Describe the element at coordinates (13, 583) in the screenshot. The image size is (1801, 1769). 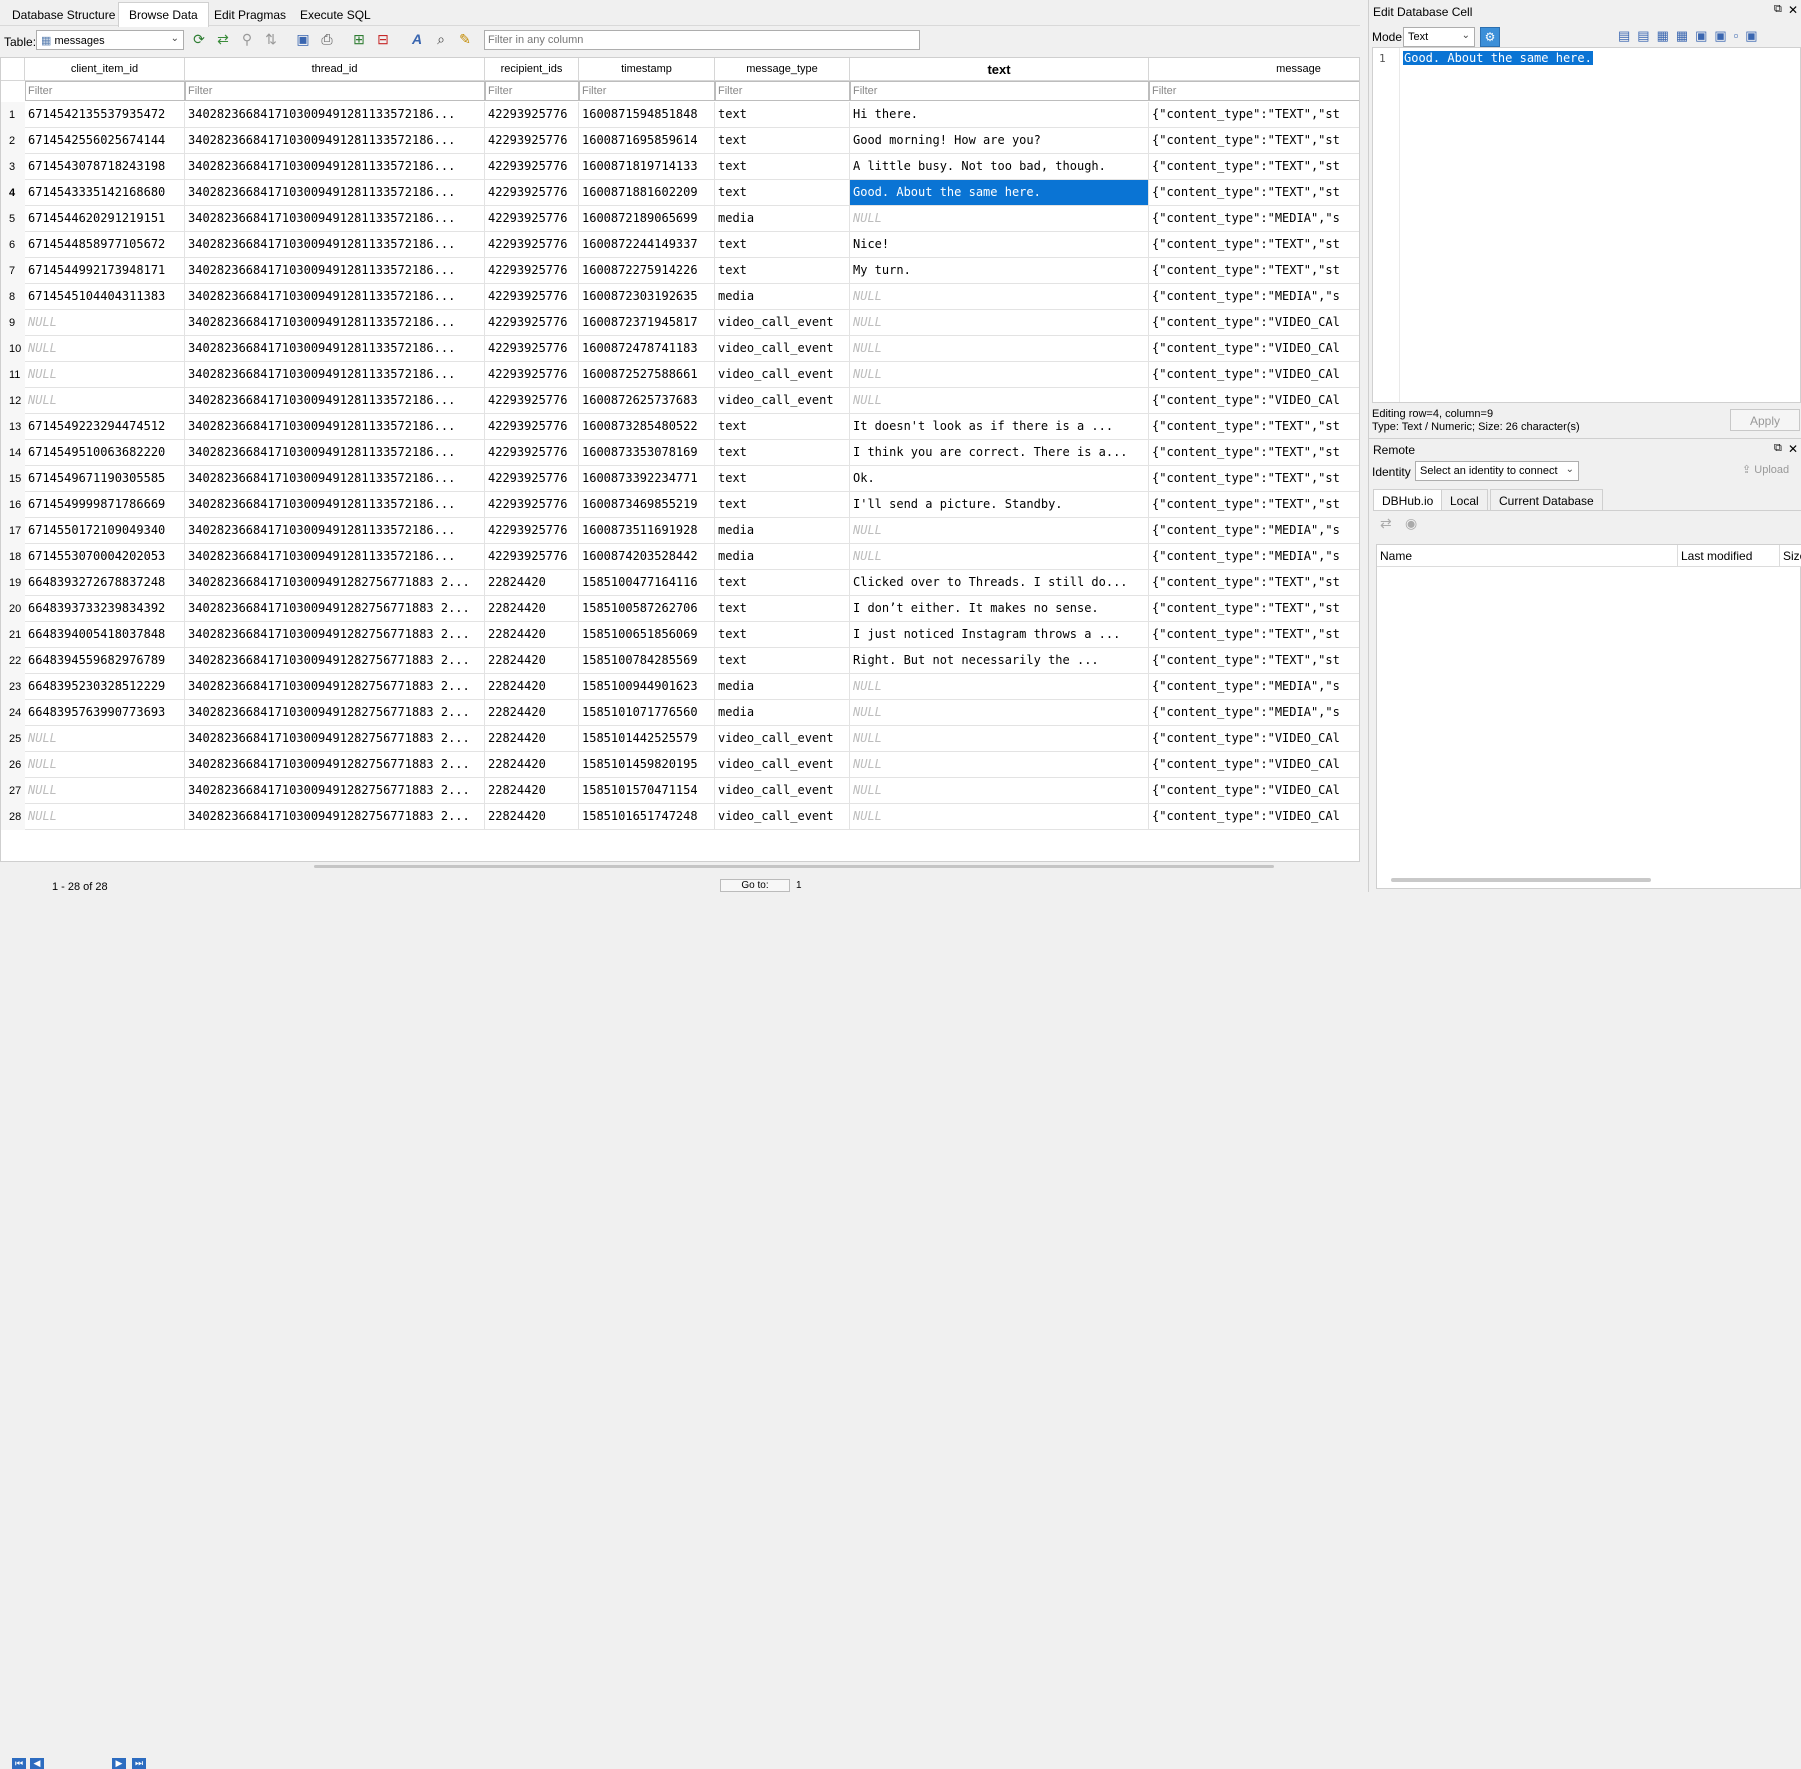
I see `row-number: 19` at that location.